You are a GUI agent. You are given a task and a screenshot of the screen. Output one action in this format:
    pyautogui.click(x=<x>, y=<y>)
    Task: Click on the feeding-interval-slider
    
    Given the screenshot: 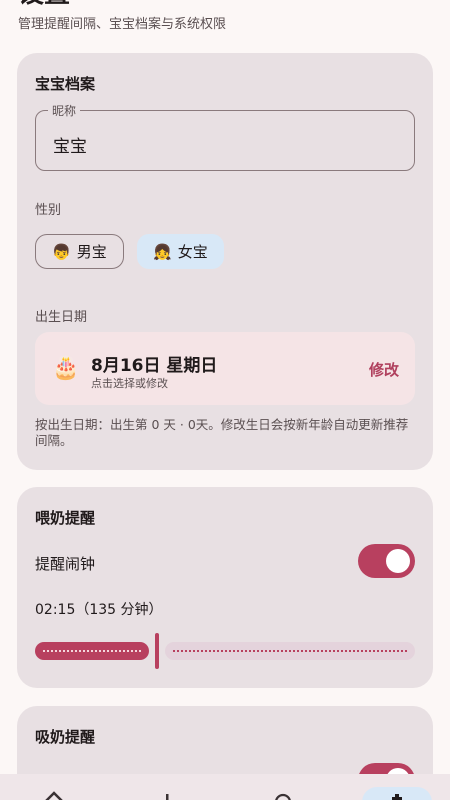 What is the action you would take?
    pyautogui.click(x=225, y=651)
    